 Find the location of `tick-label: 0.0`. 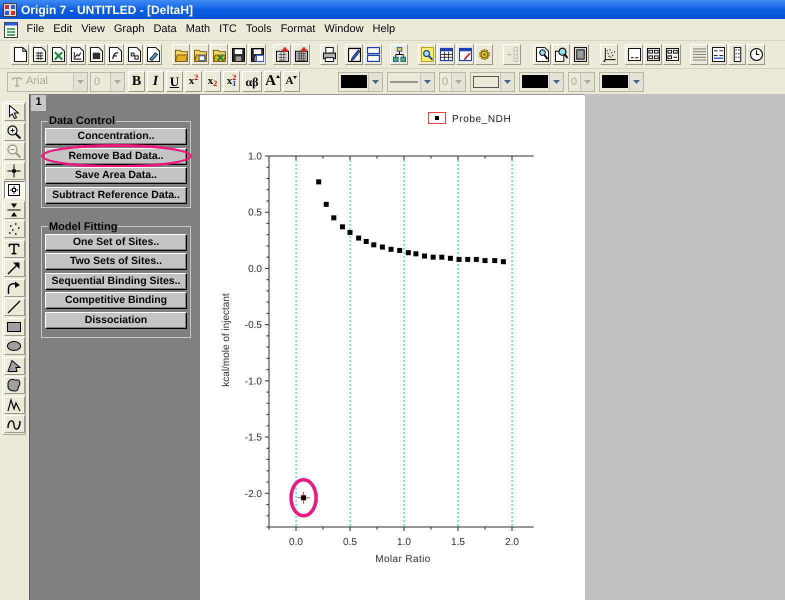

tick-label: 0.0 is located at coordinates (255, 269).